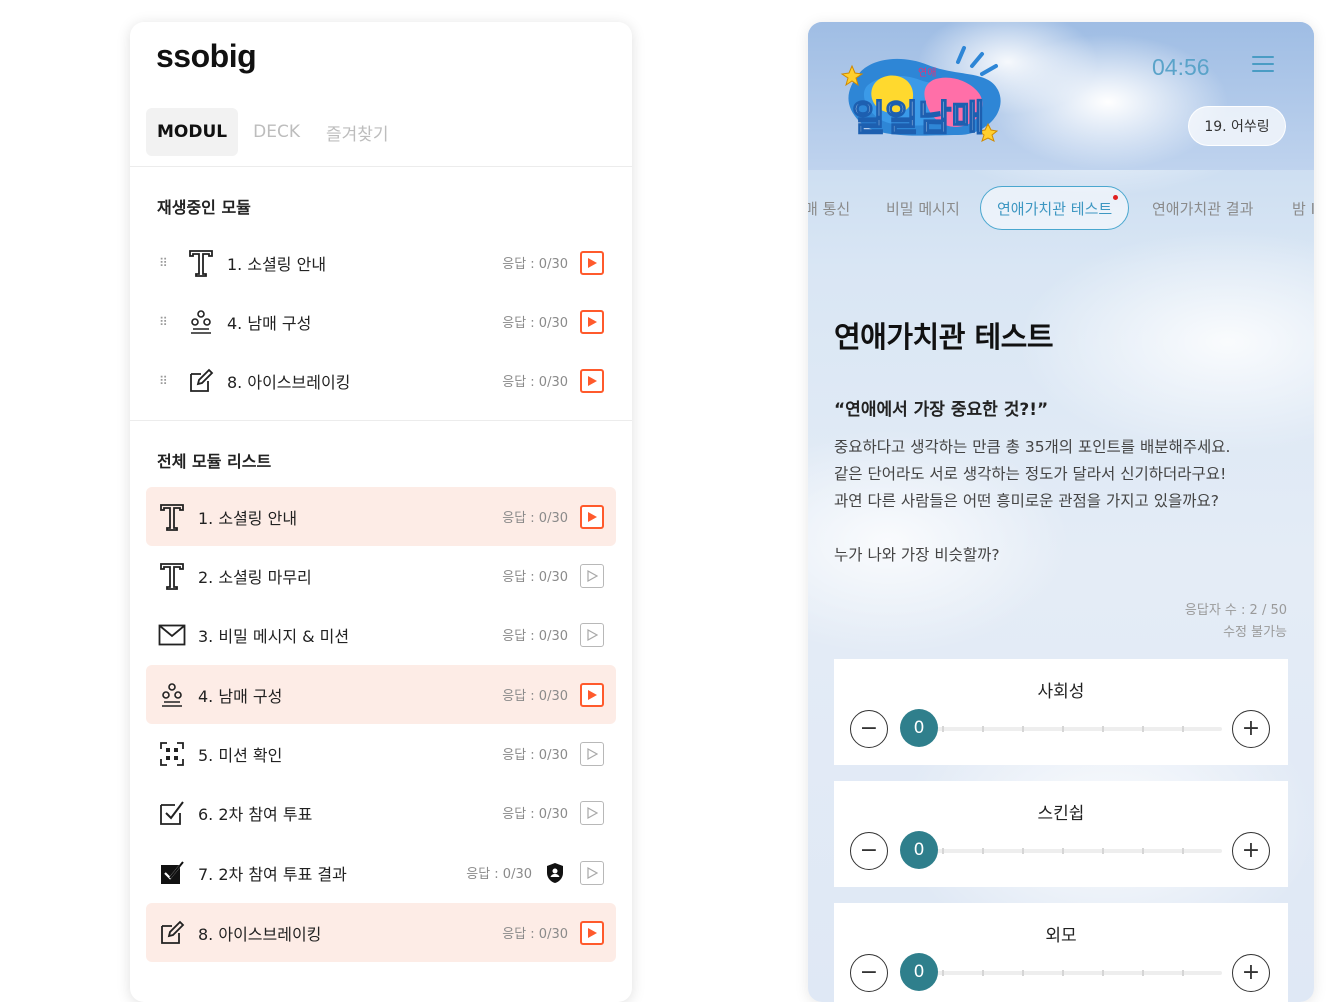 The width and height of the screenshot is (1340, 1002). I want to click on module-list-item: 7. 2차 참여 투표 결과 응답 : 0/30, so click(381, 872).